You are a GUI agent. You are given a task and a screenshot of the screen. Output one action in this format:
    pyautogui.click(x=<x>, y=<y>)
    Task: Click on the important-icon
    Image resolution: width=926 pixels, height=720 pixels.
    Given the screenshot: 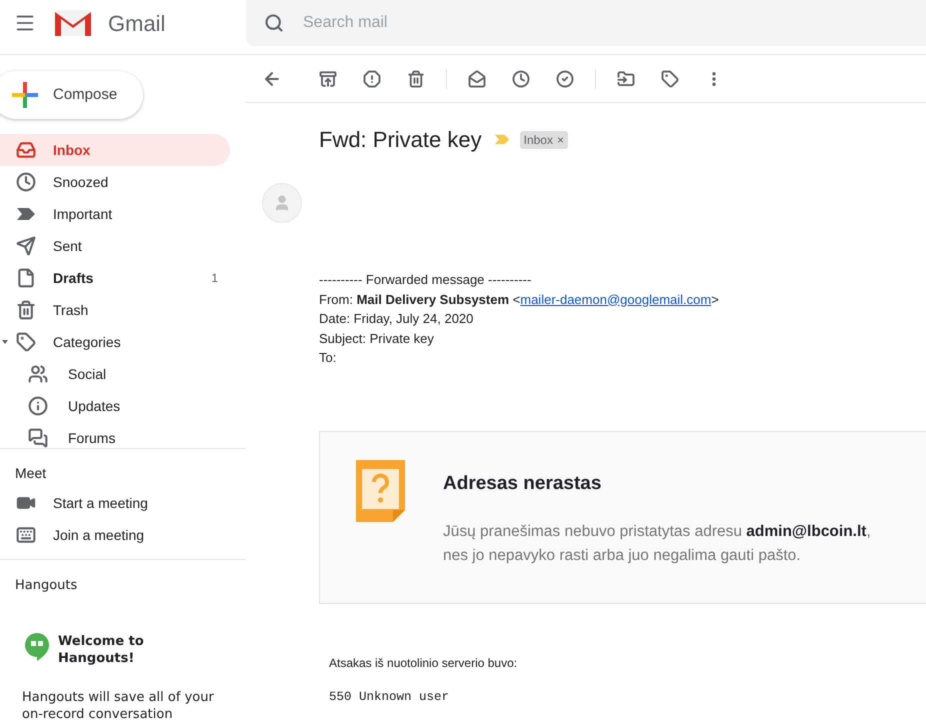 What is the action you would take?
    pyautogui.click(x=26, y=214)
    